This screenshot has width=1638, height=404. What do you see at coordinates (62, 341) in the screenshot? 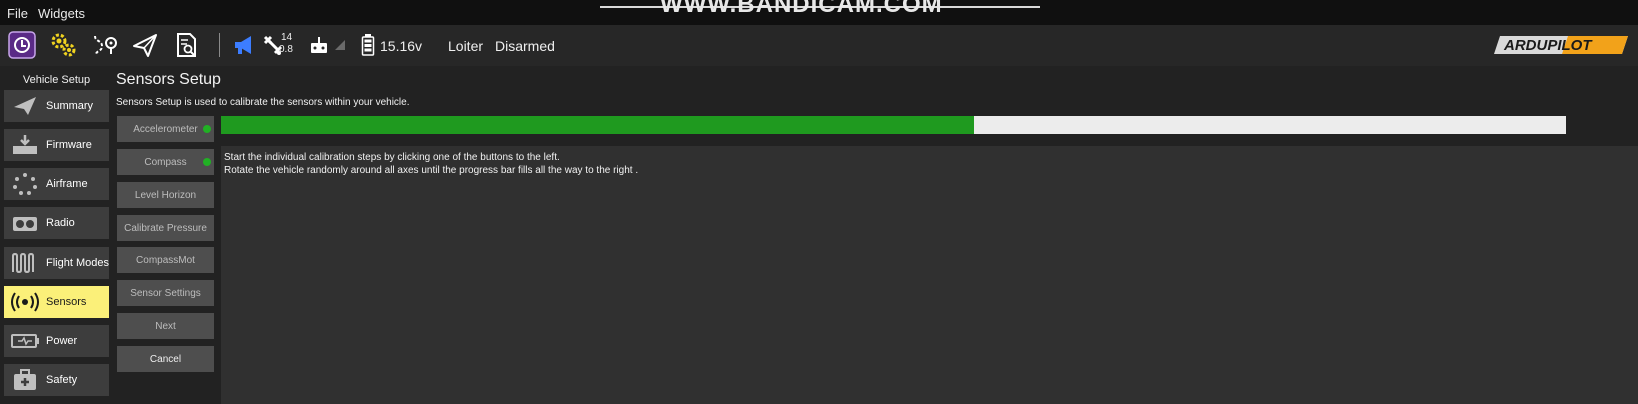
I see `sidebar-item-label: Power` at bounding box center [62, 341].